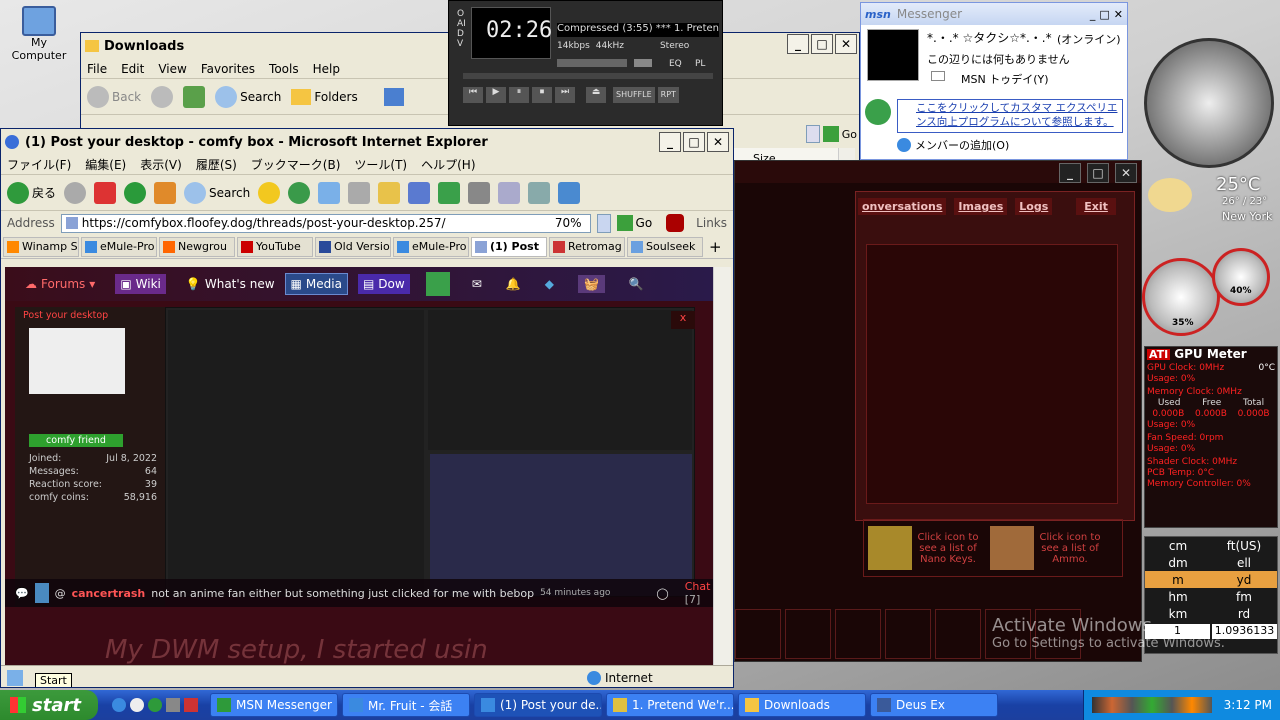 The height and width of the screenshot is (720, 1280). What do you see at coordinates (715, 247) in the screenshot?
I see `new-tab-icon: +` at bounding box center [715, 247].